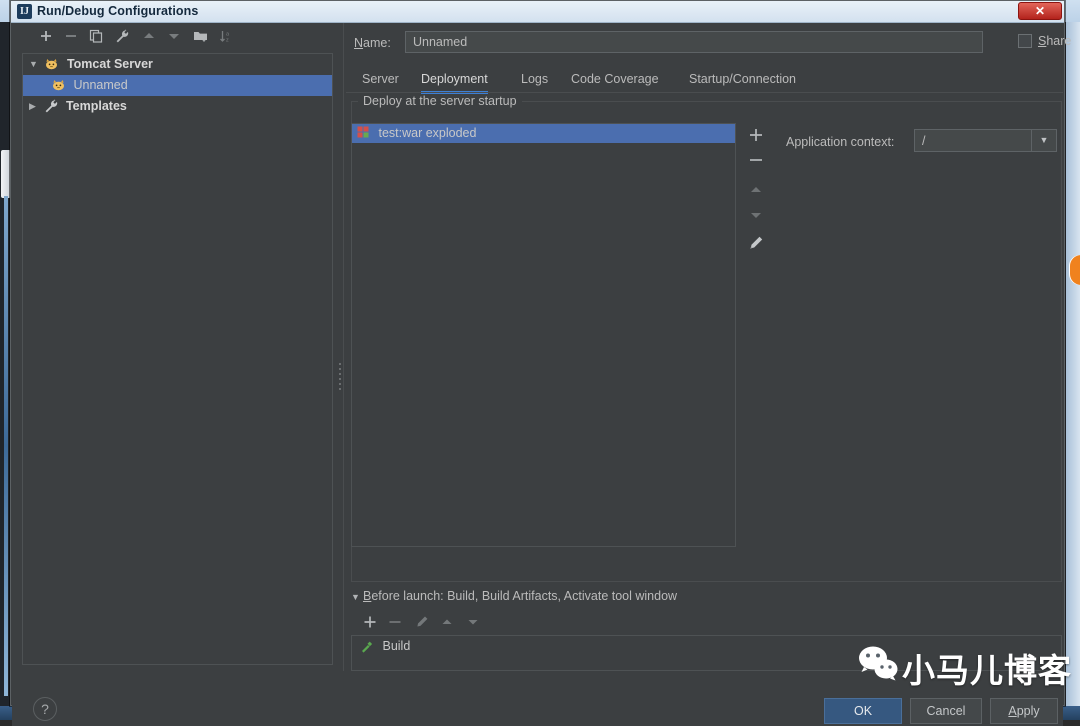 The width and height of the screenshot is (1080, 726). I want to click on dialog-title: Run/Debug Configurations, so click(118, 11).